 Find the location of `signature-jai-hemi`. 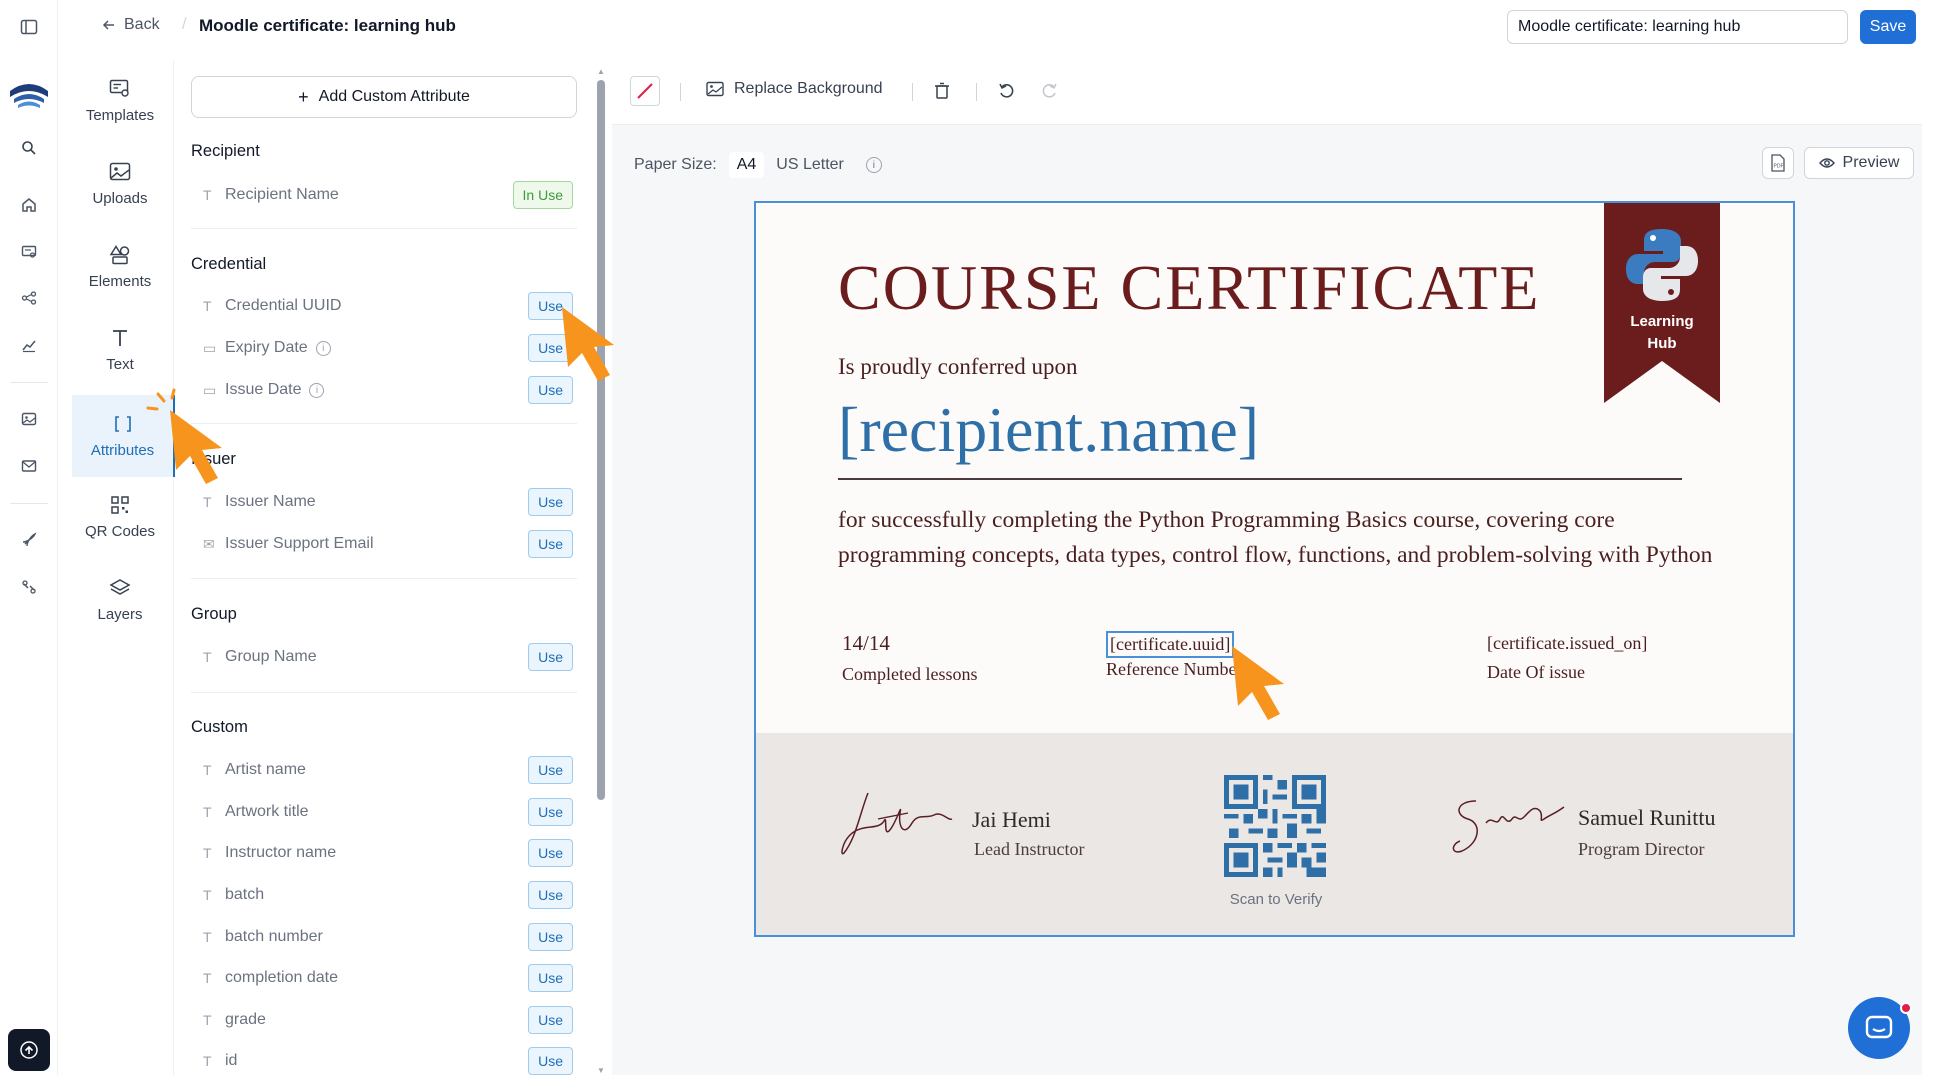

signature-jai-hemi is located at coordinates (898, 823).